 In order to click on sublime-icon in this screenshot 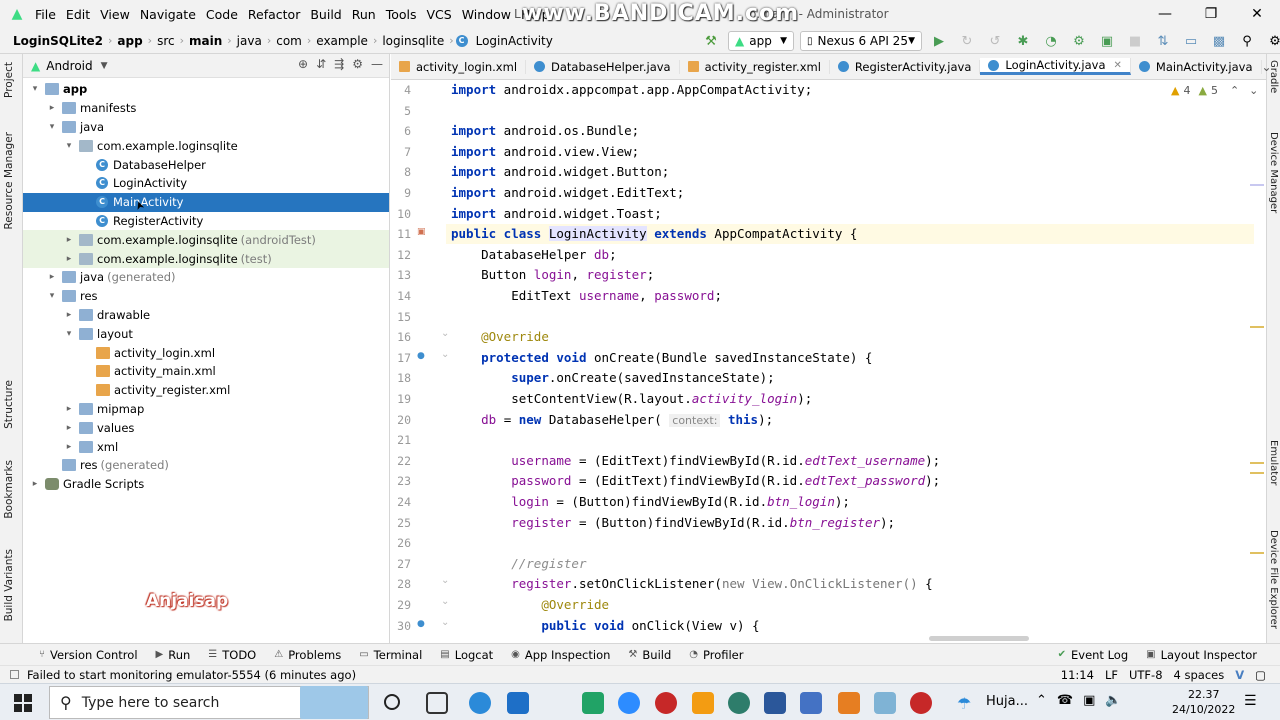, I will do `click(849, 703)`.